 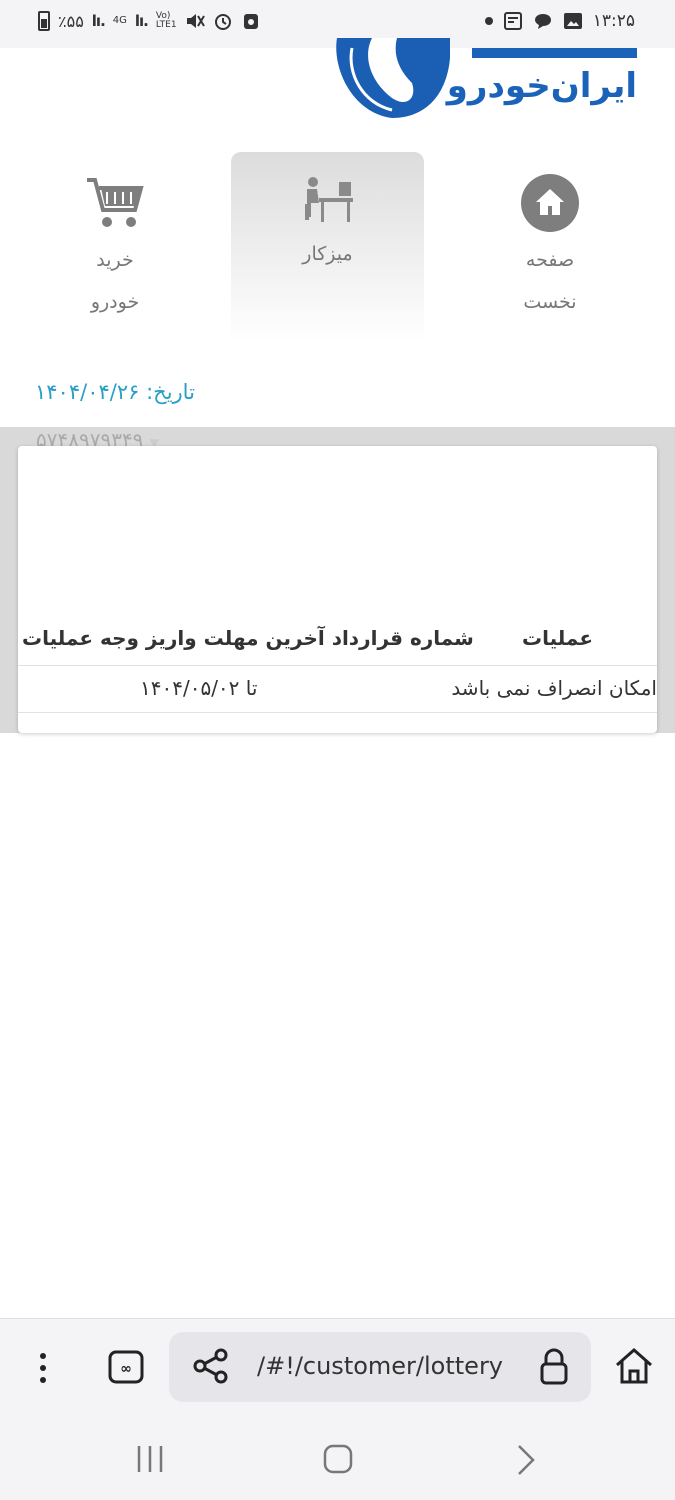 What do you see at coordinates (550, 247) in the screenshot?
I see `nav-home: صفحه نخست` at bounding box center [550, 247].